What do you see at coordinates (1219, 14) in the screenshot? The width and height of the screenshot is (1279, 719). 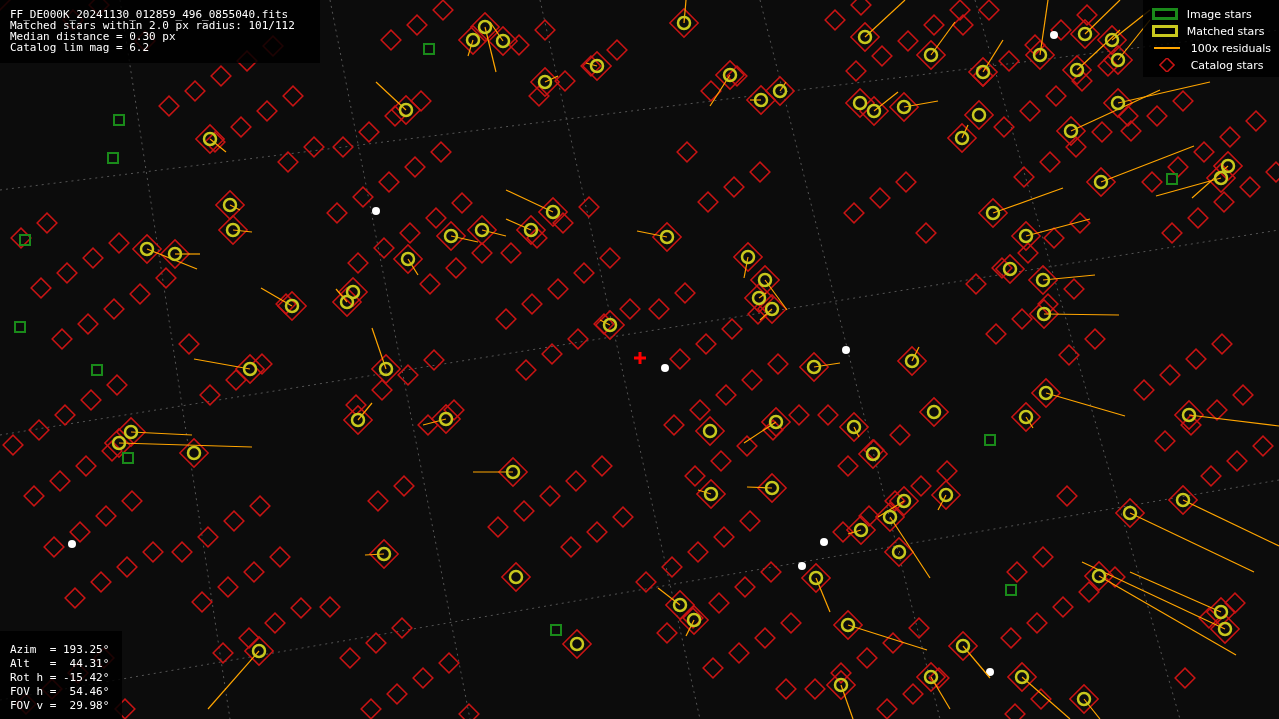 I see `legend-label: Image stars` at bounding box center [1219, 14].